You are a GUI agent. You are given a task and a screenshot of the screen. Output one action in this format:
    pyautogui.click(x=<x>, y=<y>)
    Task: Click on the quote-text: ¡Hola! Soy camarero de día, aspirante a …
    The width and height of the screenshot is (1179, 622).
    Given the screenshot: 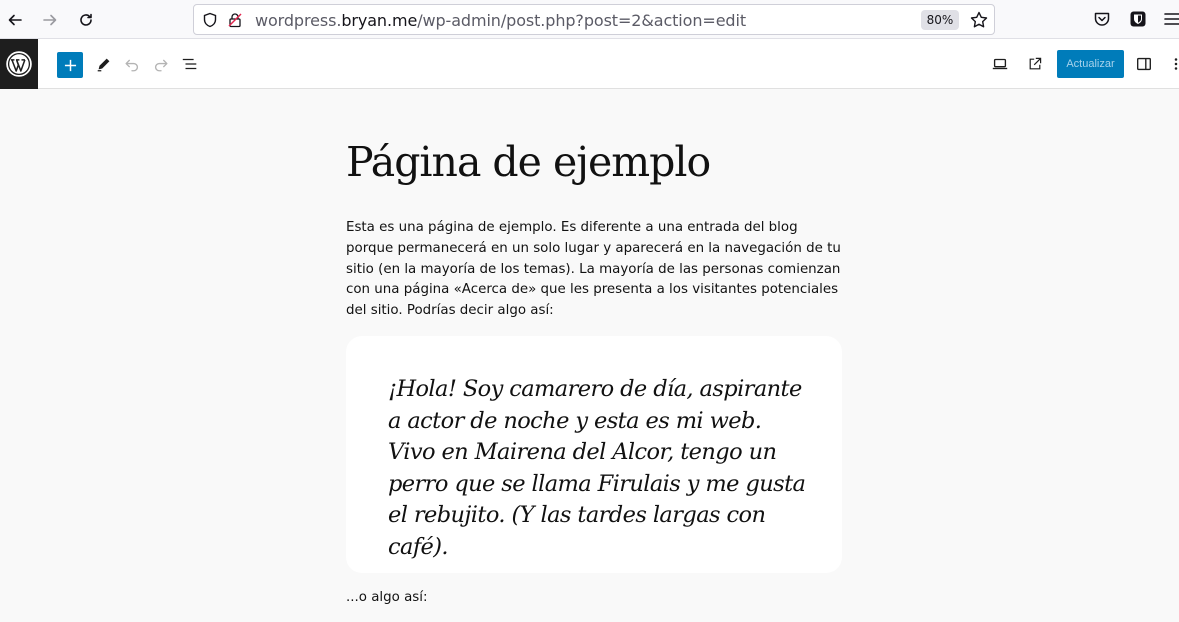 What is the action you would take?
    pyautogui.click(x=598, y=468)
    